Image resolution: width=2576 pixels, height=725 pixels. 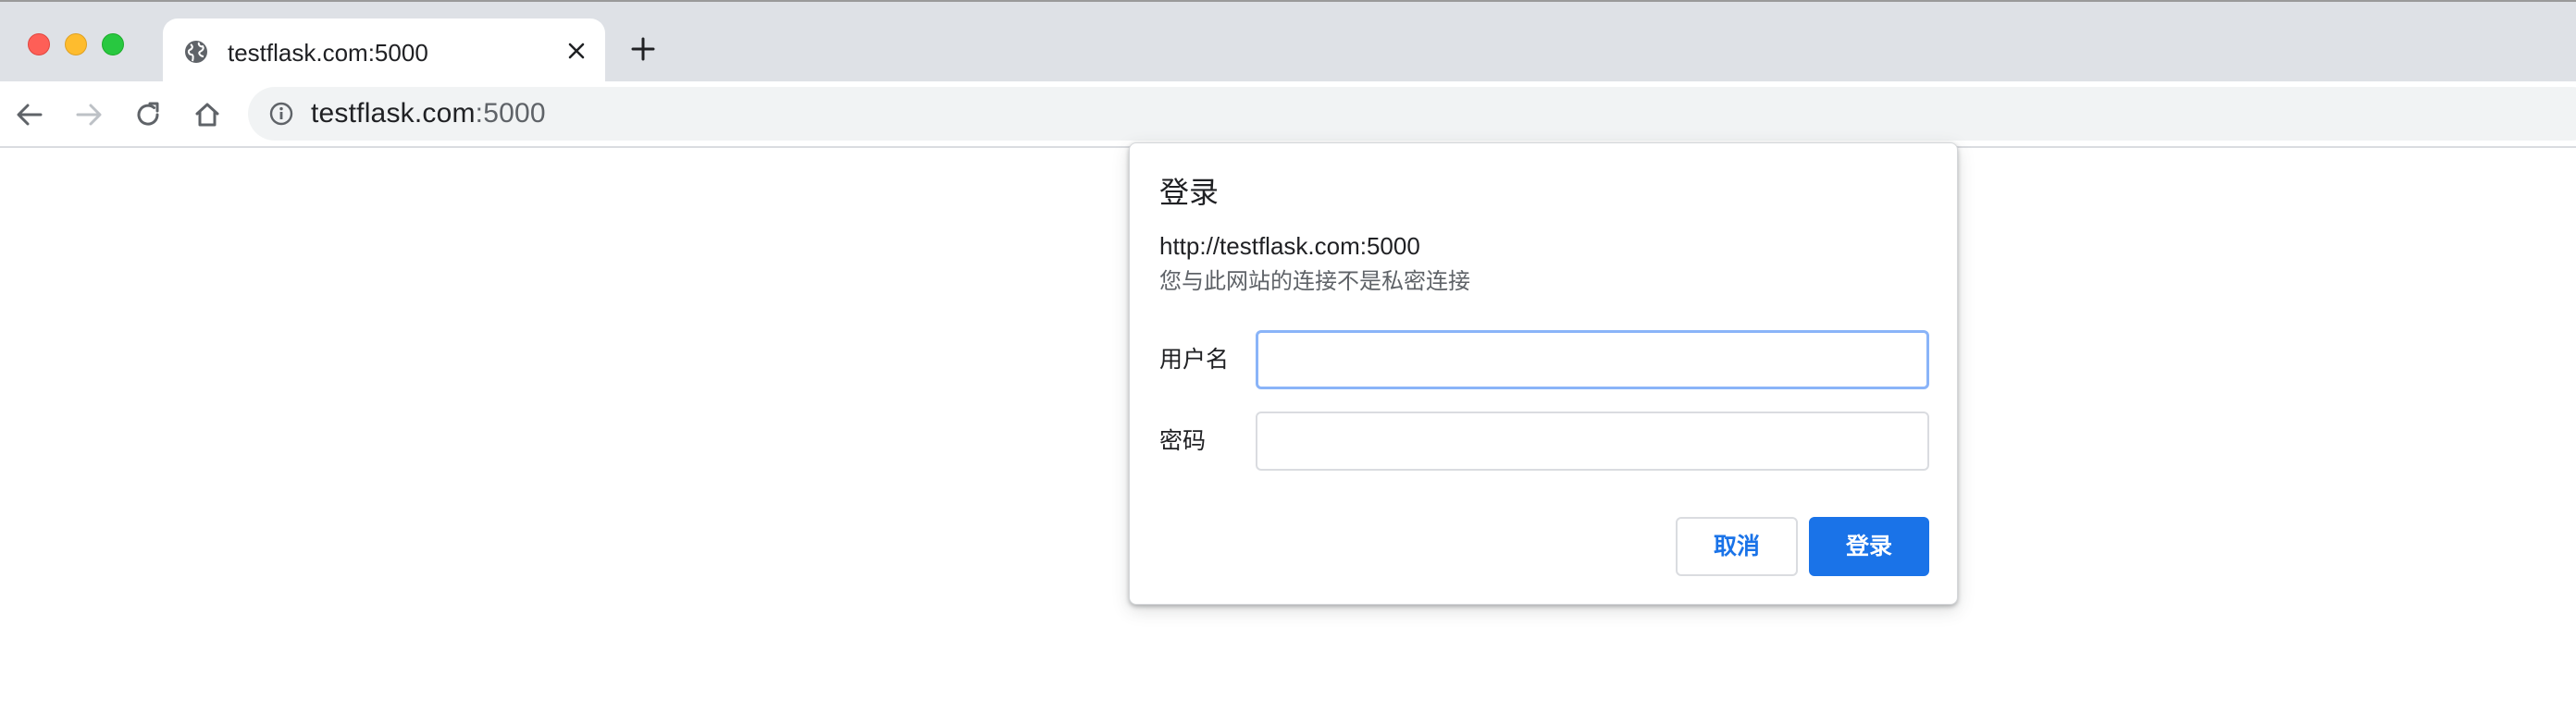 What do you see at coordinates (1195, 360) in the screenshot?
I see `username-label: 用户名` at bounding box center [1195, 360].